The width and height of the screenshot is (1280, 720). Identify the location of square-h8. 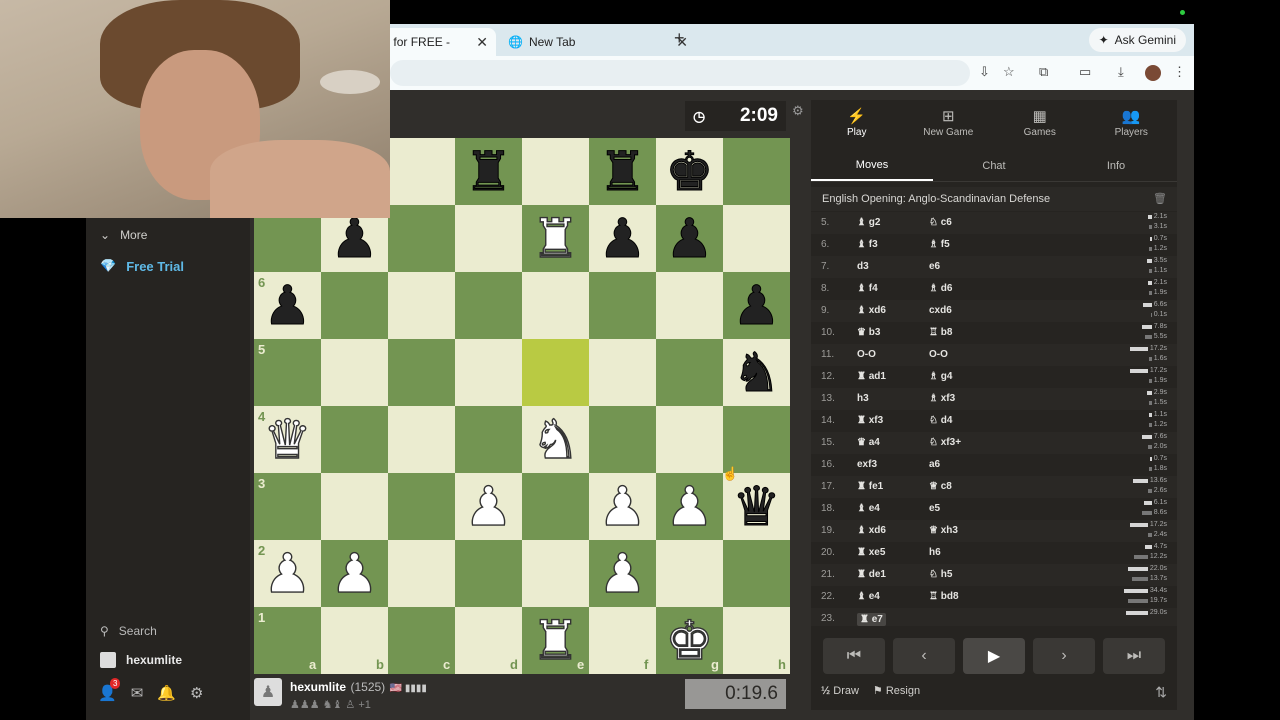
(756, 171).